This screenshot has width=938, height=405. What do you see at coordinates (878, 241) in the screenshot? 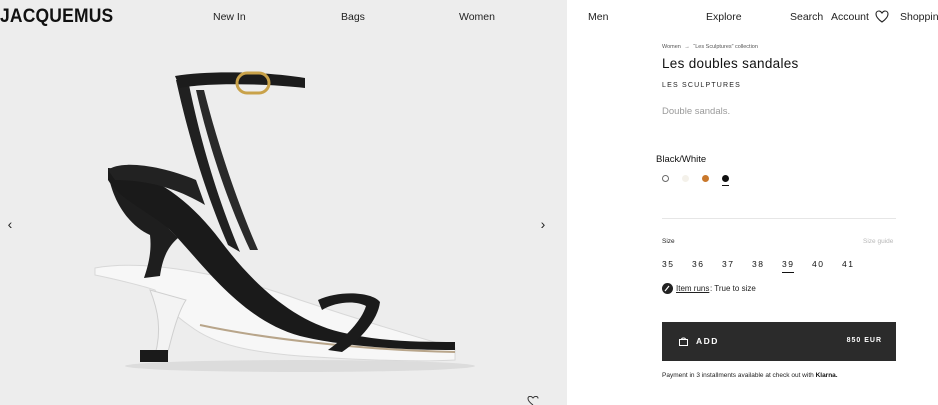
I see `size-guide-link: Size guide` at bounding box center [878, 241].